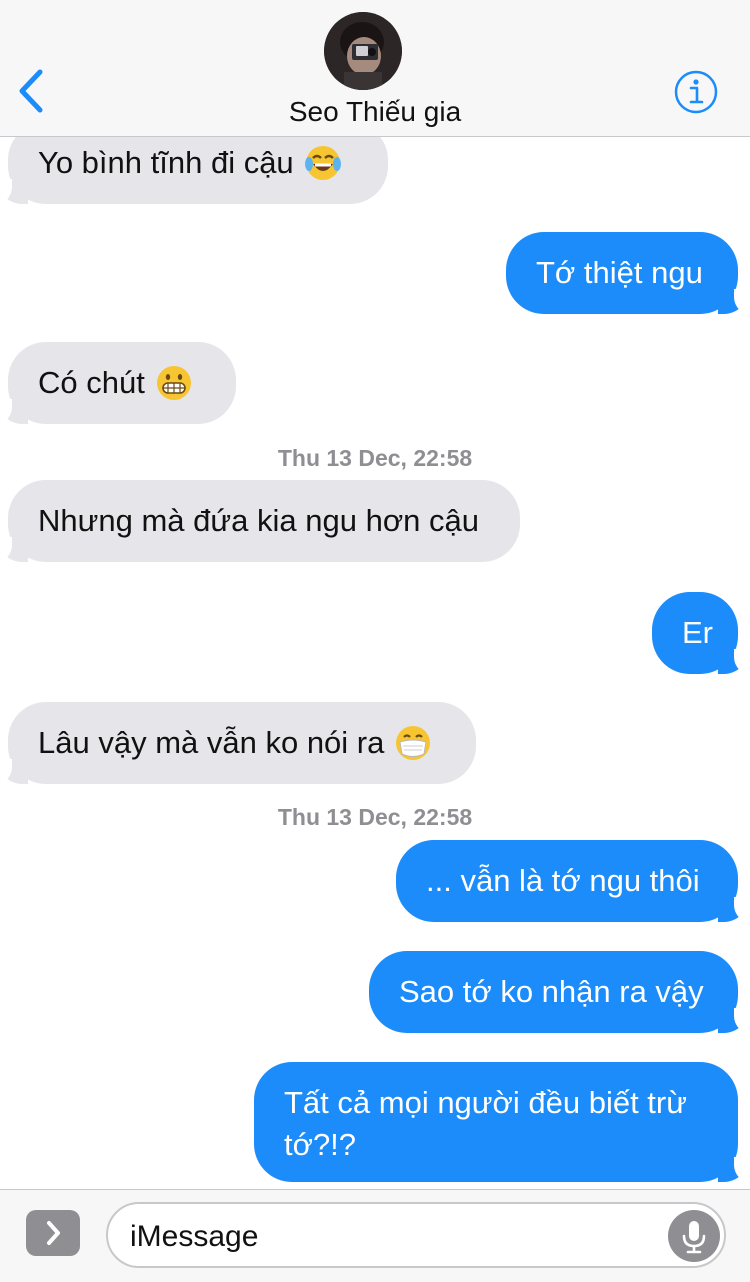 This screenshot has width=750, height=1282. I want to click on message-field, so click(416, 1235).